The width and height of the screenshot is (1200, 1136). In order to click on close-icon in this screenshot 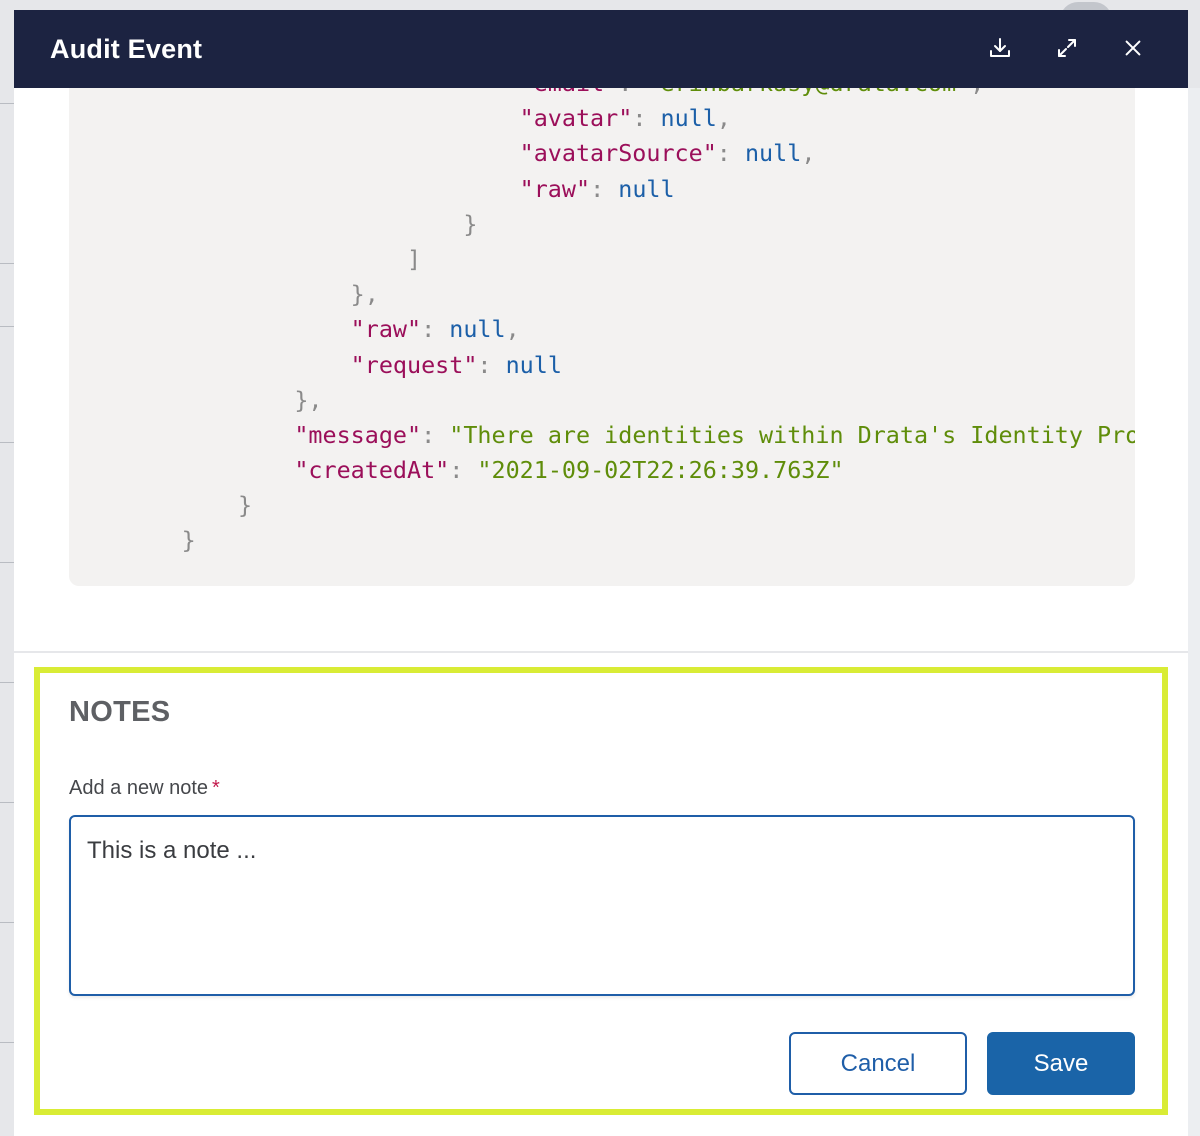, I will do `click(1133, 48)`.